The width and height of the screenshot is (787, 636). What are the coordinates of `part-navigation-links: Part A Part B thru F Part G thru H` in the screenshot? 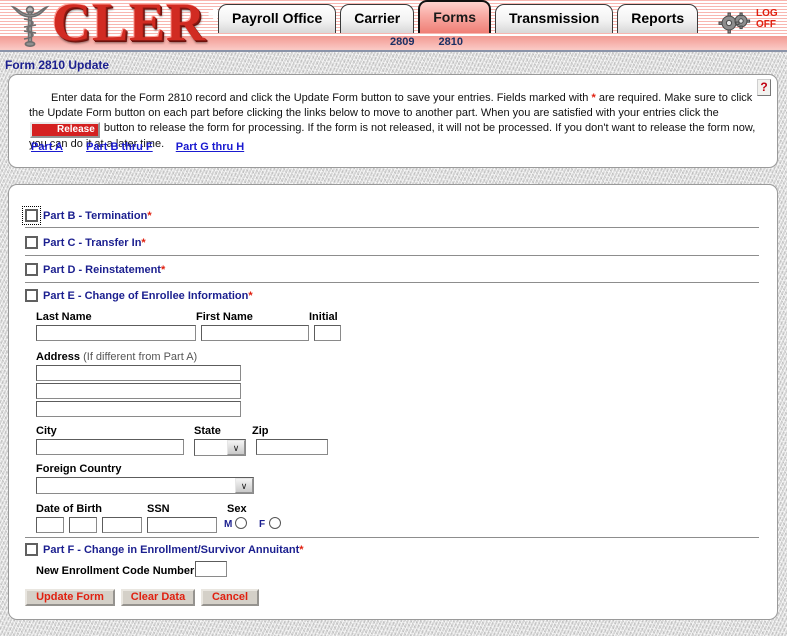 It's located at (147, 147).